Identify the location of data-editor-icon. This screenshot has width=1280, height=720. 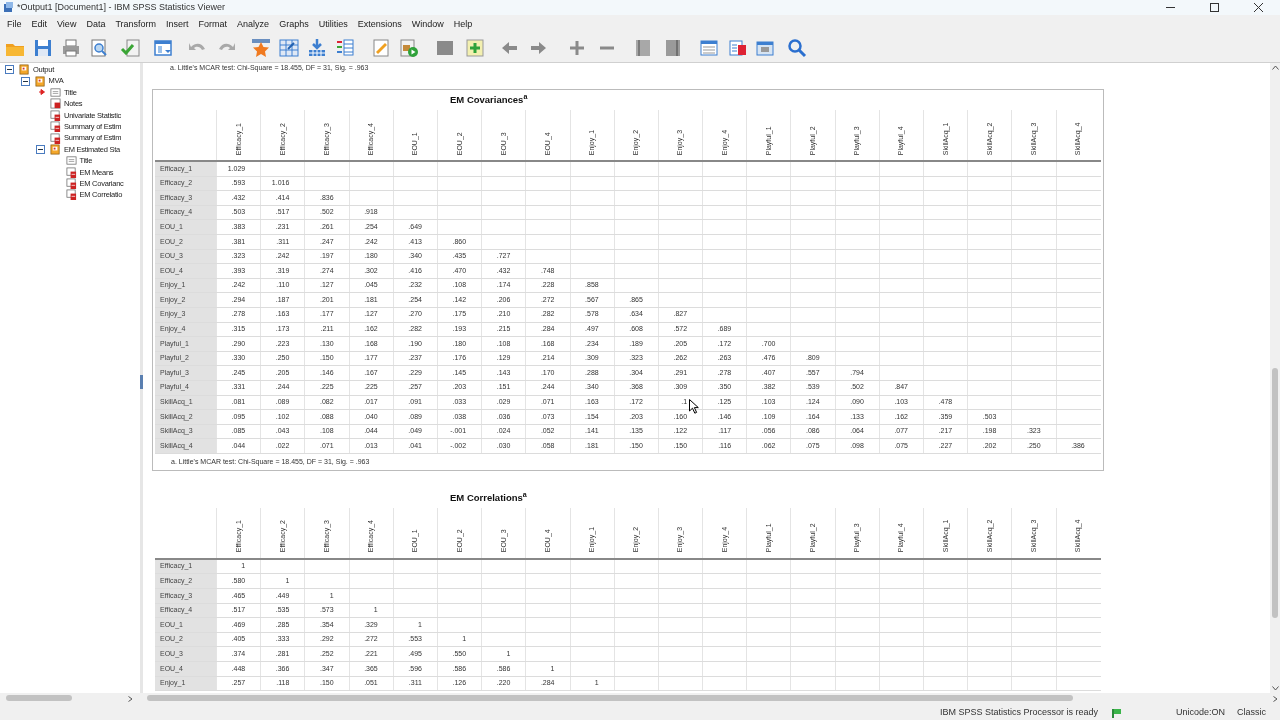
(737, 48).